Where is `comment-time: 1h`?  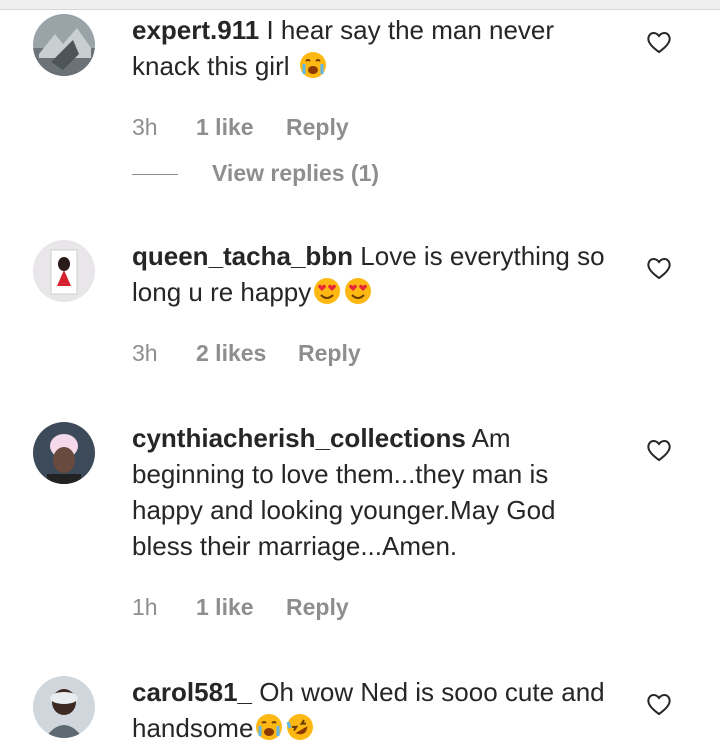
comment-time: 1h is located at coordinates (145, 607).